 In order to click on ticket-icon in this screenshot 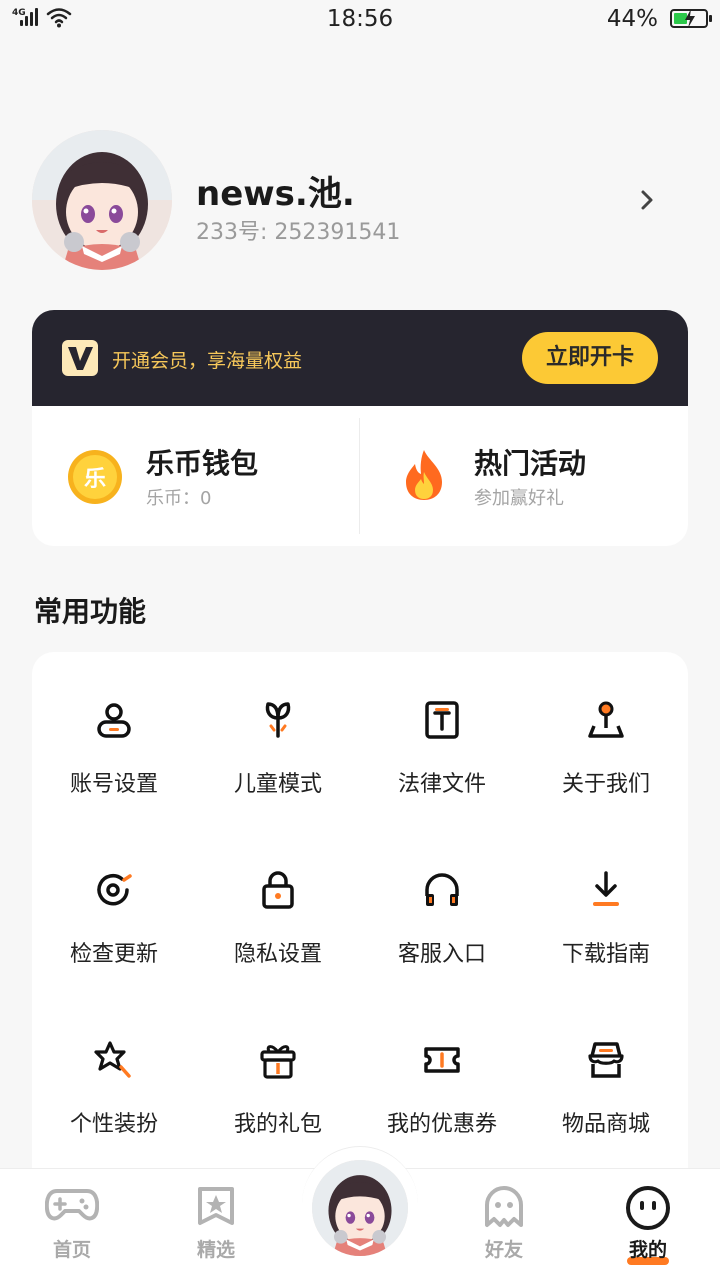, I will do `click(442, 1060)`.